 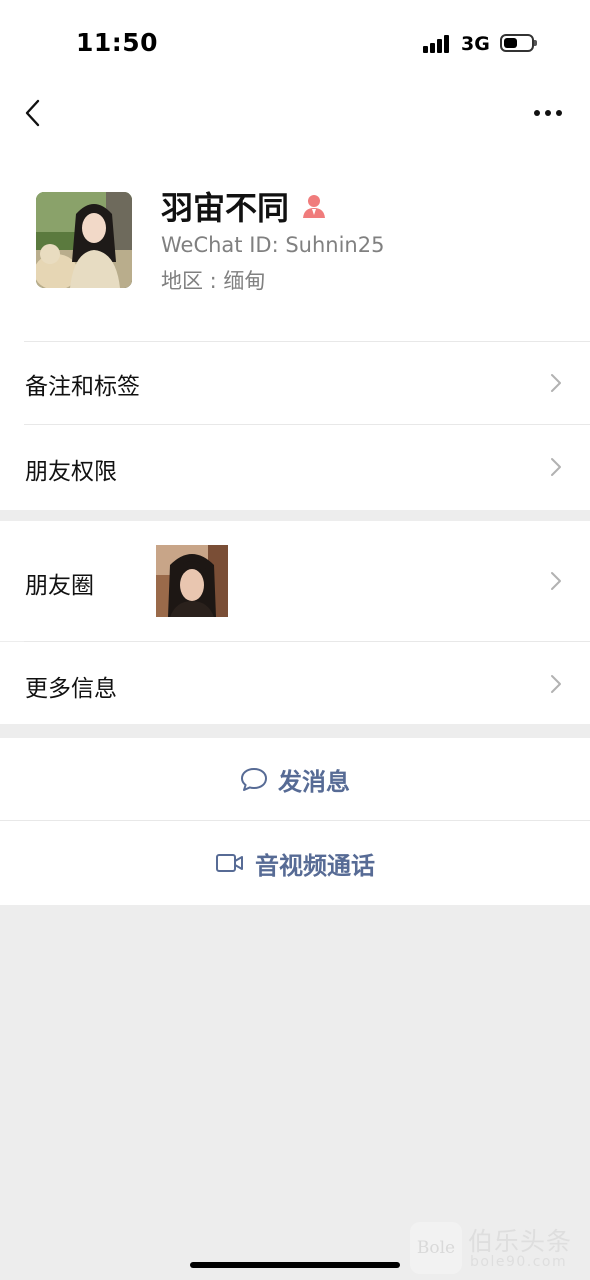 I want to click on video-call-button: 音视频通话, so click(x=295, y=863).